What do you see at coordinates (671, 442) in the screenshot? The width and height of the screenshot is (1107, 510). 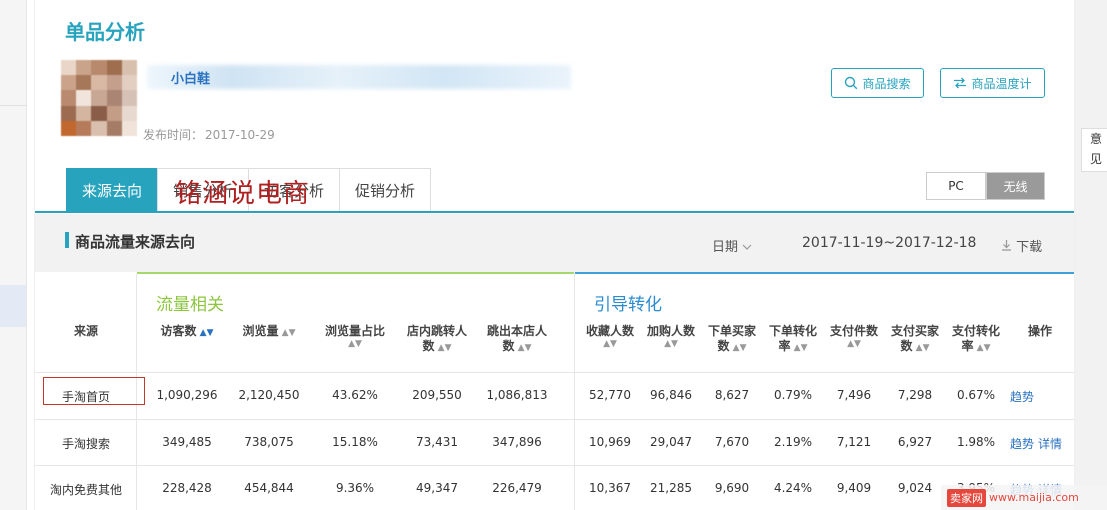 I see `cell-add-cart: 29,047` at bounding box center [671, 442].